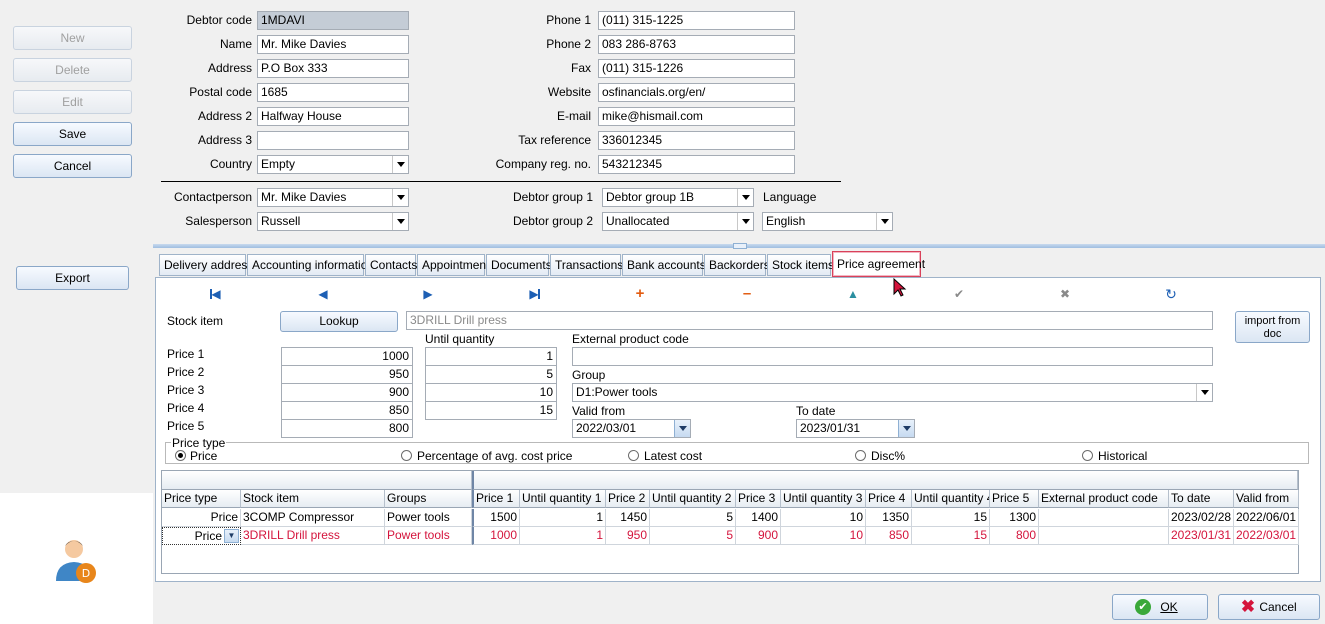 This screenshot has height=624, width=1325. I want to click on debtor-group2-select: Unallocated, so click(678, 221).